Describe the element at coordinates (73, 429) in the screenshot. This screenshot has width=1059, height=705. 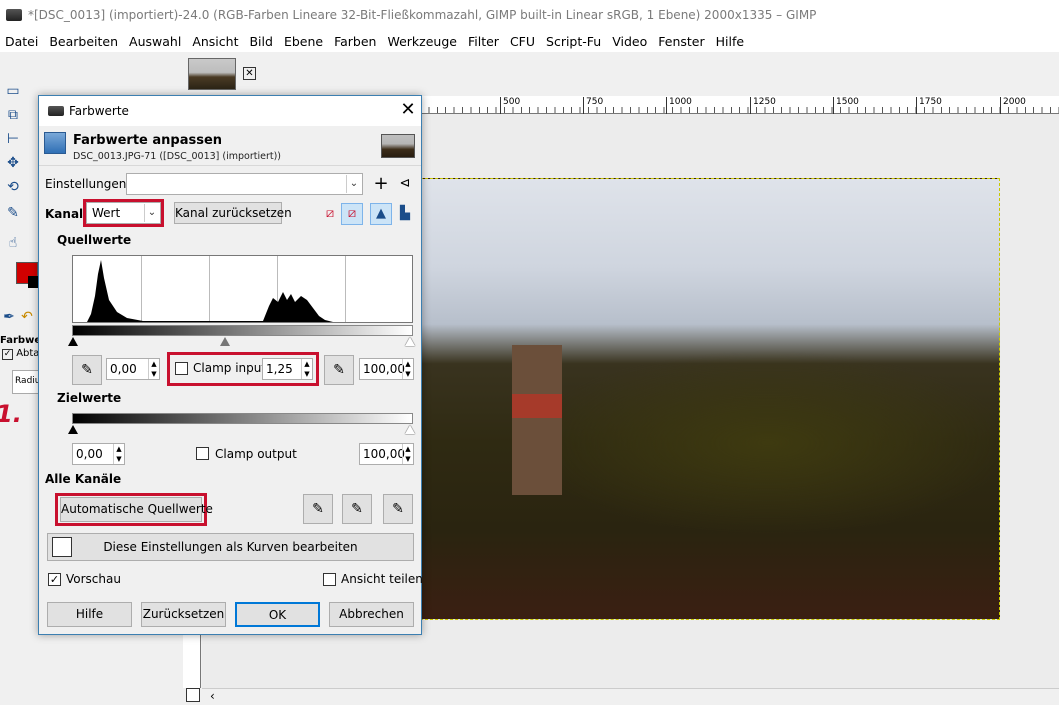
I see `output-low-slider` at that location.